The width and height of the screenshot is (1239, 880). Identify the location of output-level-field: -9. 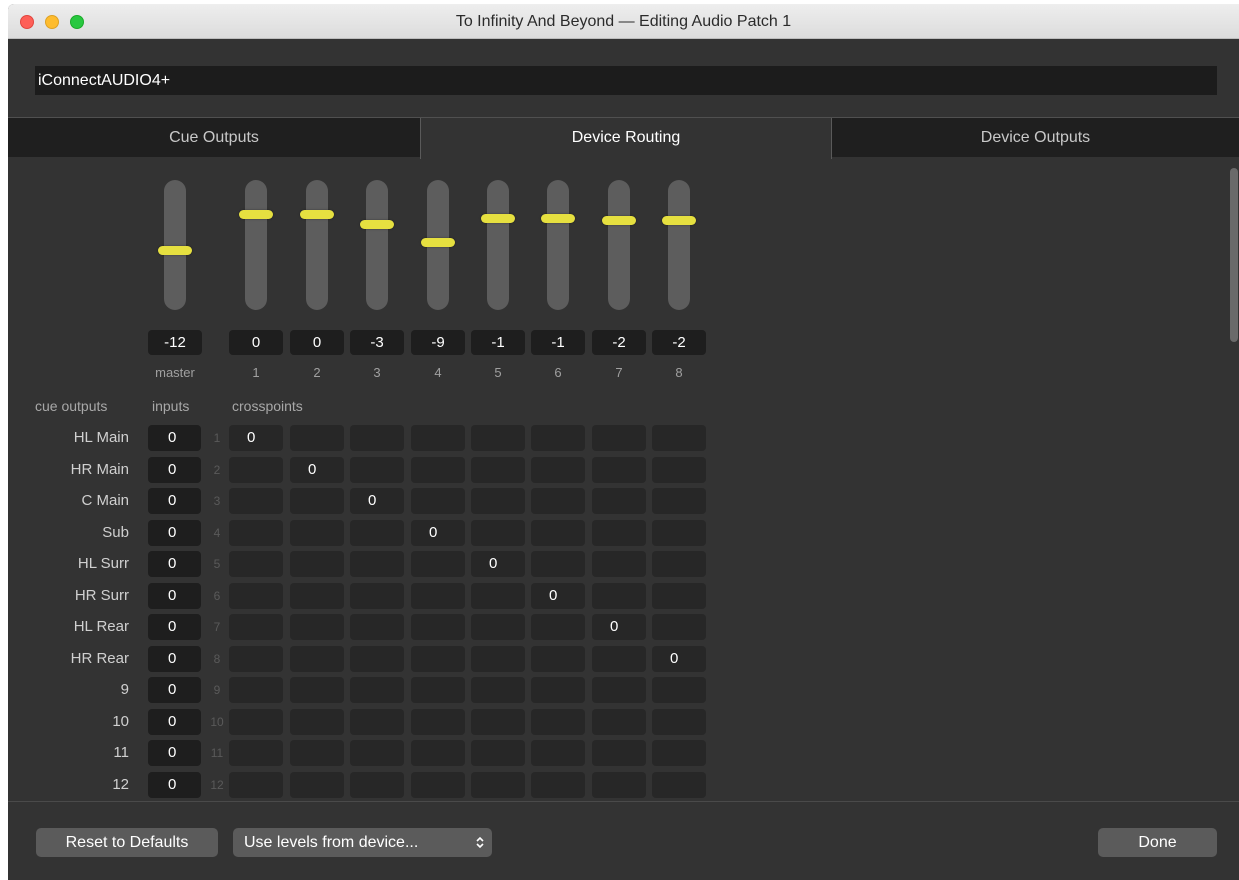
(438, 342).